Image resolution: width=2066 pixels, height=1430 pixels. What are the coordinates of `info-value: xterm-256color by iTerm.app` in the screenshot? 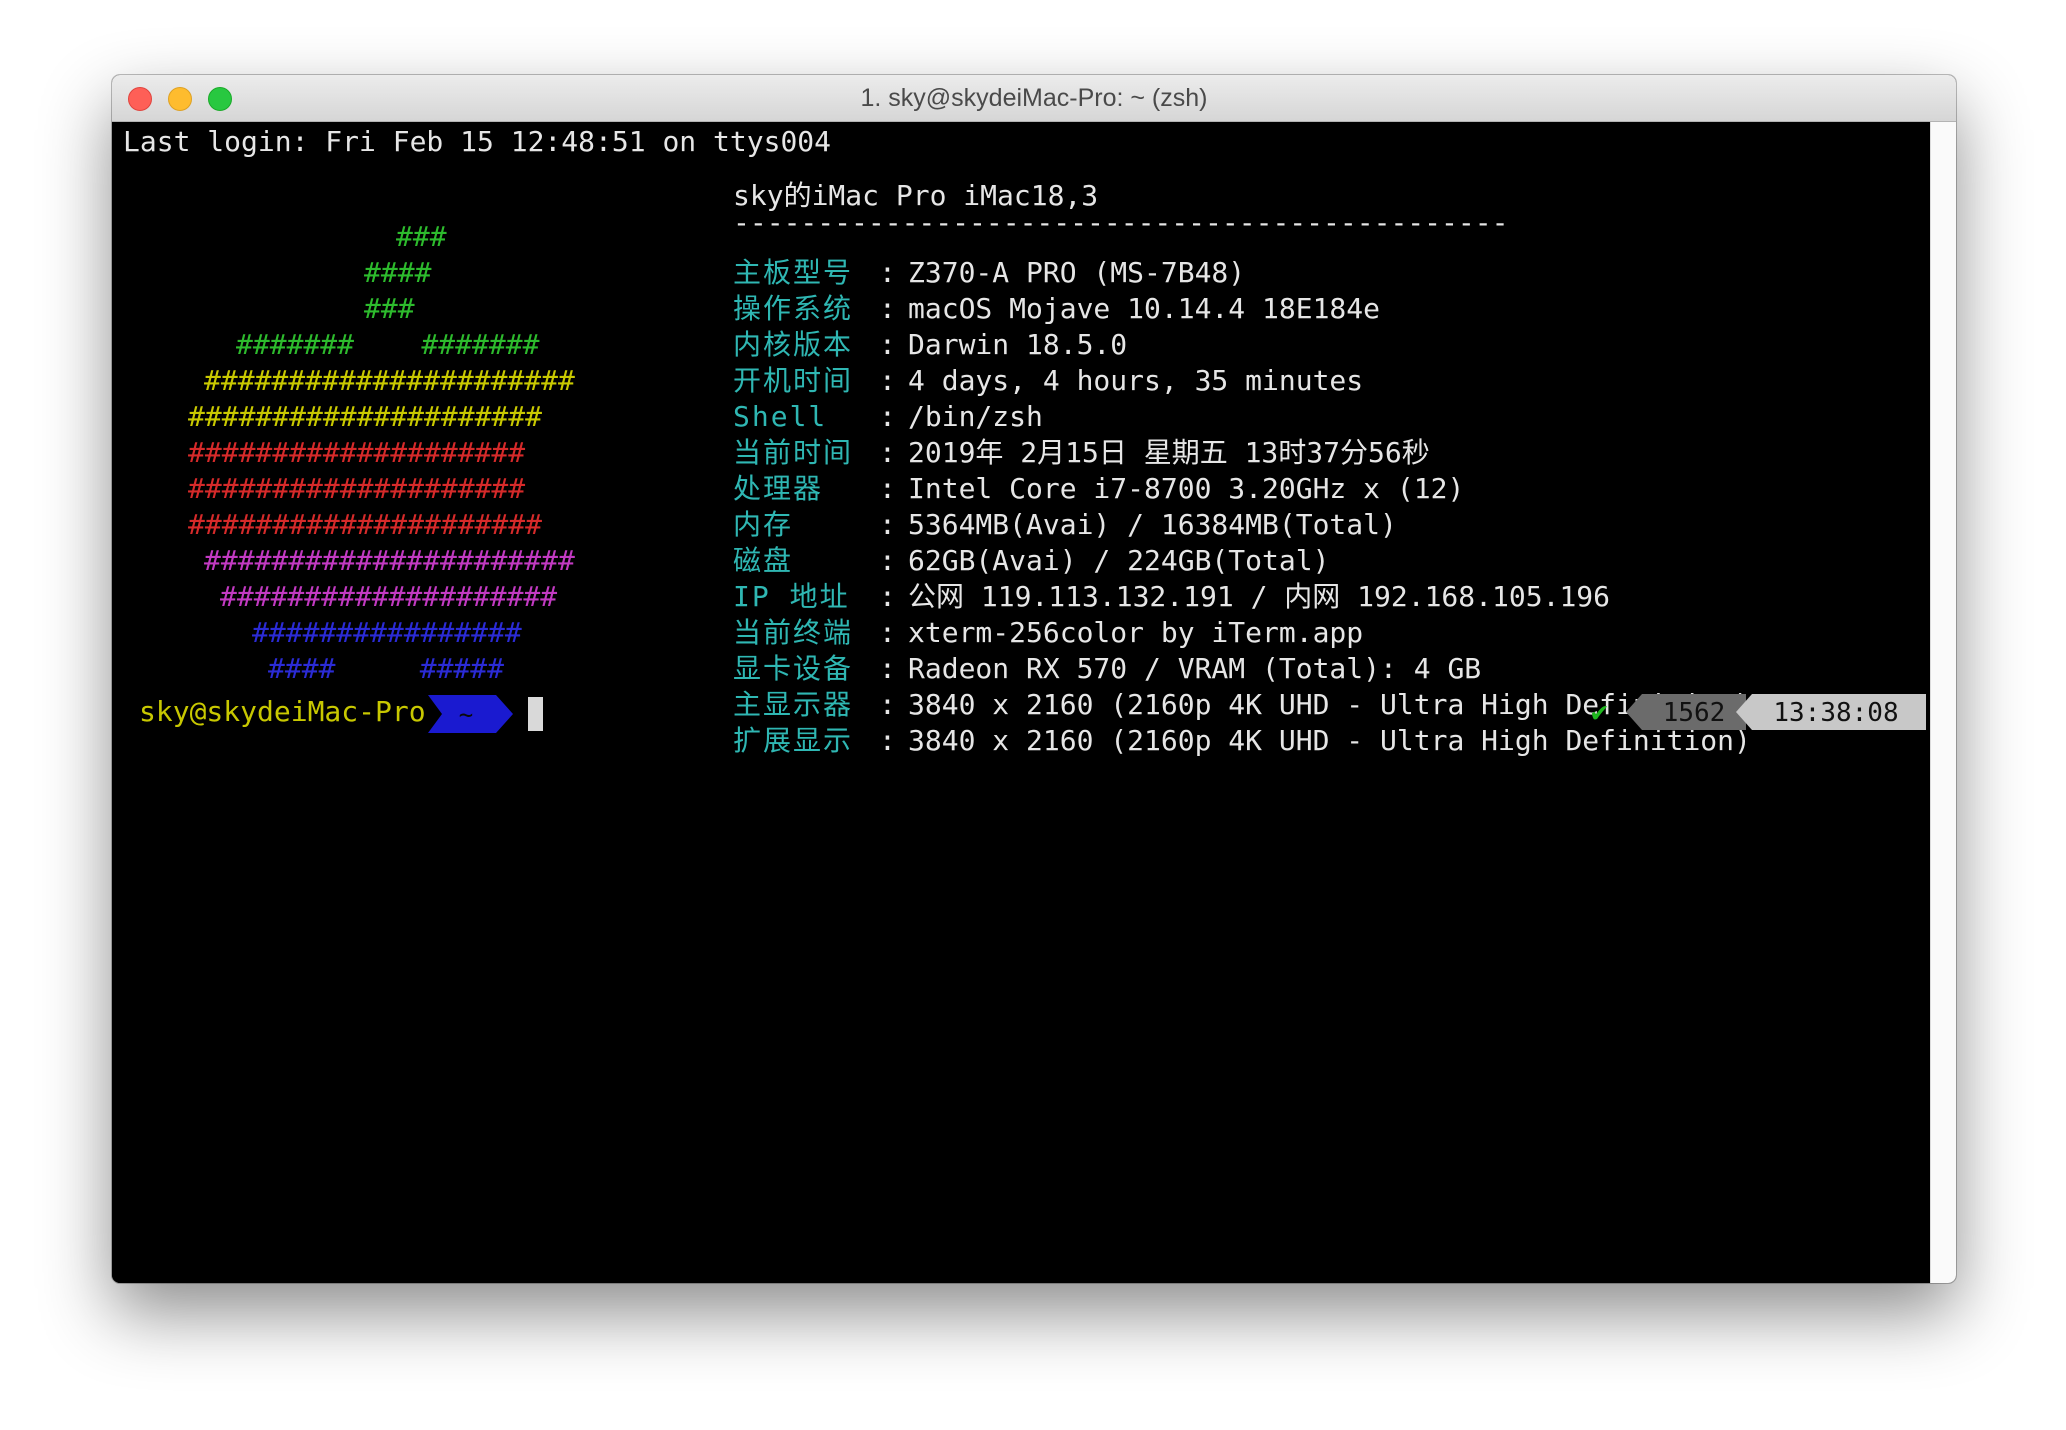 It's located at (1136, 632).